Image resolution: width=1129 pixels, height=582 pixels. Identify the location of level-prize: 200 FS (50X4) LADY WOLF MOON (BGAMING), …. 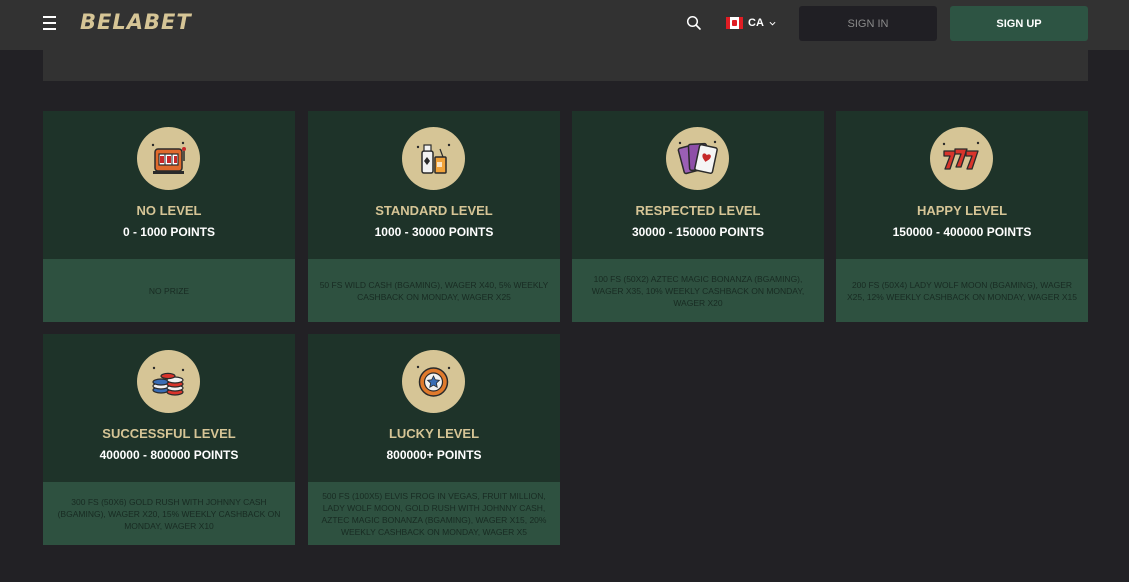
(962, 290).